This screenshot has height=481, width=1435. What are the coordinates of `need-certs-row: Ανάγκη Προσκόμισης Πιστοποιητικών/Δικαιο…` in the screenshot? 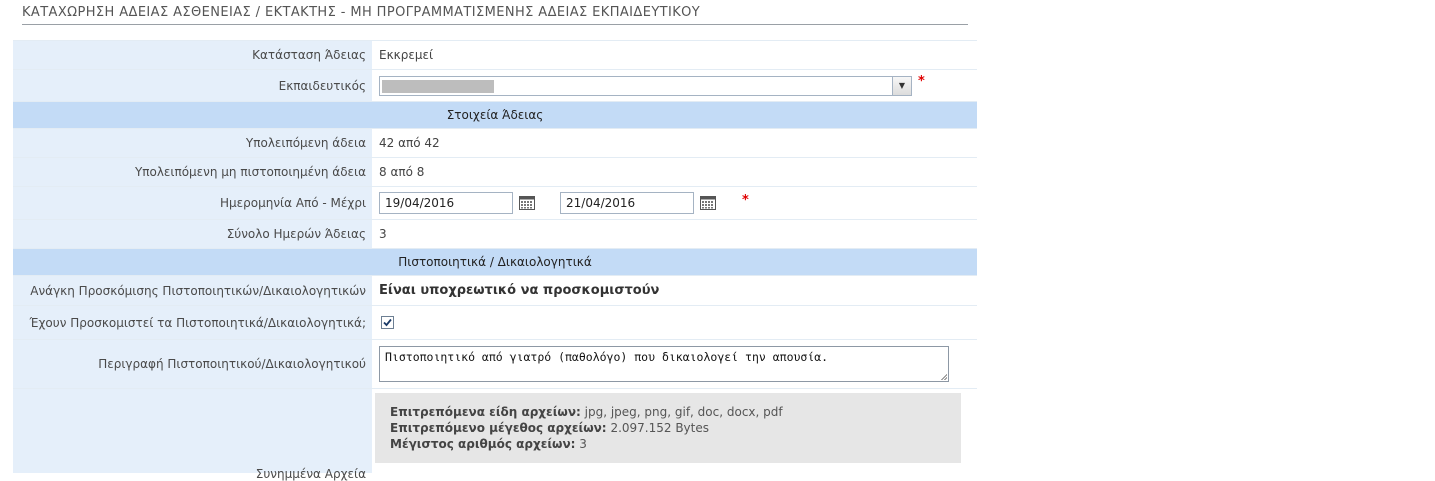 It's located at (495, 291).